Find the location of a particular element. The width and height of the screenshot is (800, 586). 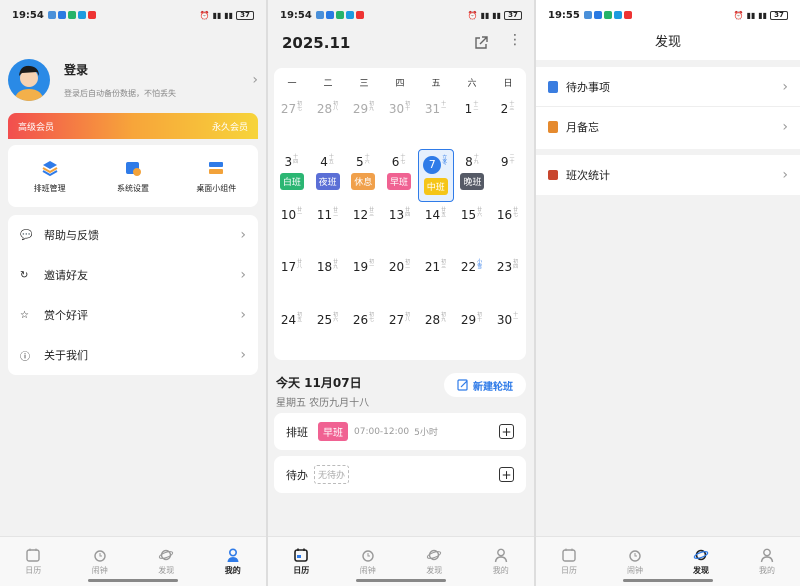

day-cell: 27 初七 is located at coordinates (292, 122).